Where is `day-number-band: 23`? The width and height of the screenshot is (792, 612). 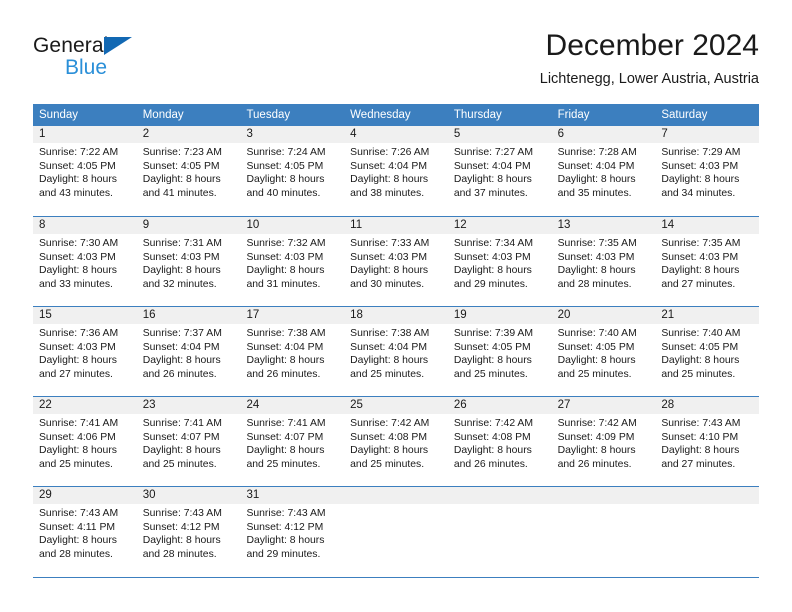
day-number-band: 23 is located at coordinates (188, 405).